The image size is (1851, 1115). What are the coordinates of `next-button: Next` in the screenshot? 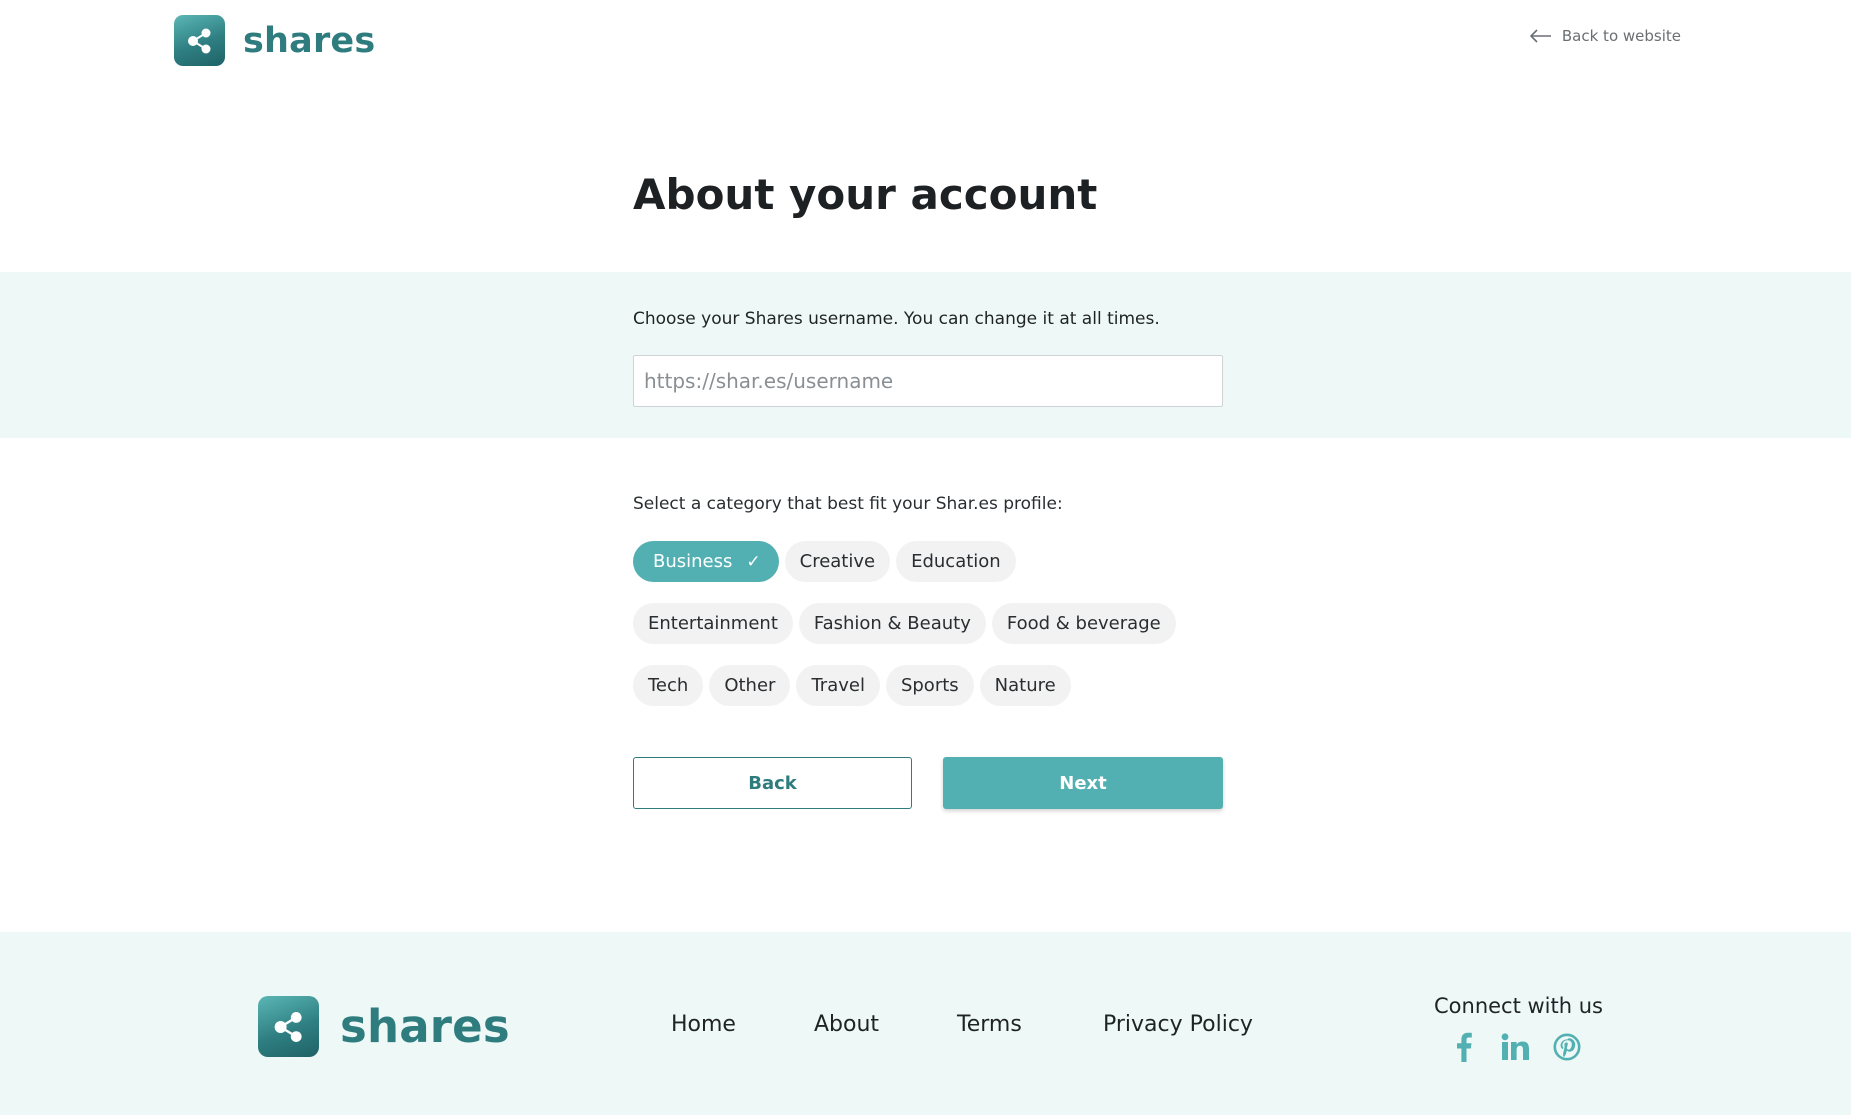 It's located at (1083, 783).